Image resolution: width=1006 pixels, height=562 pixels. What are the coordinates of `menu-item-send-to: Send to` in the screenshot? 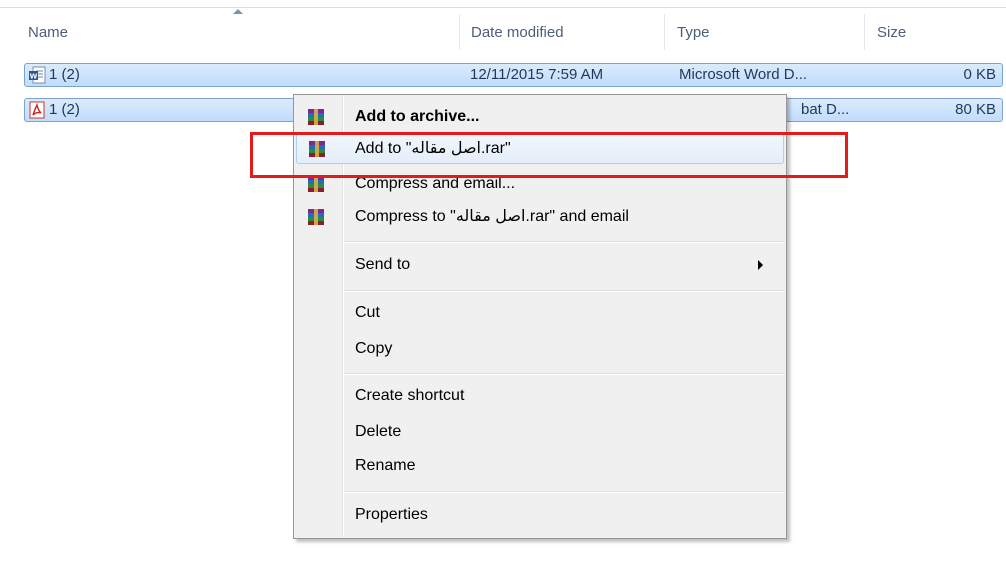 It's located at (540, 265).